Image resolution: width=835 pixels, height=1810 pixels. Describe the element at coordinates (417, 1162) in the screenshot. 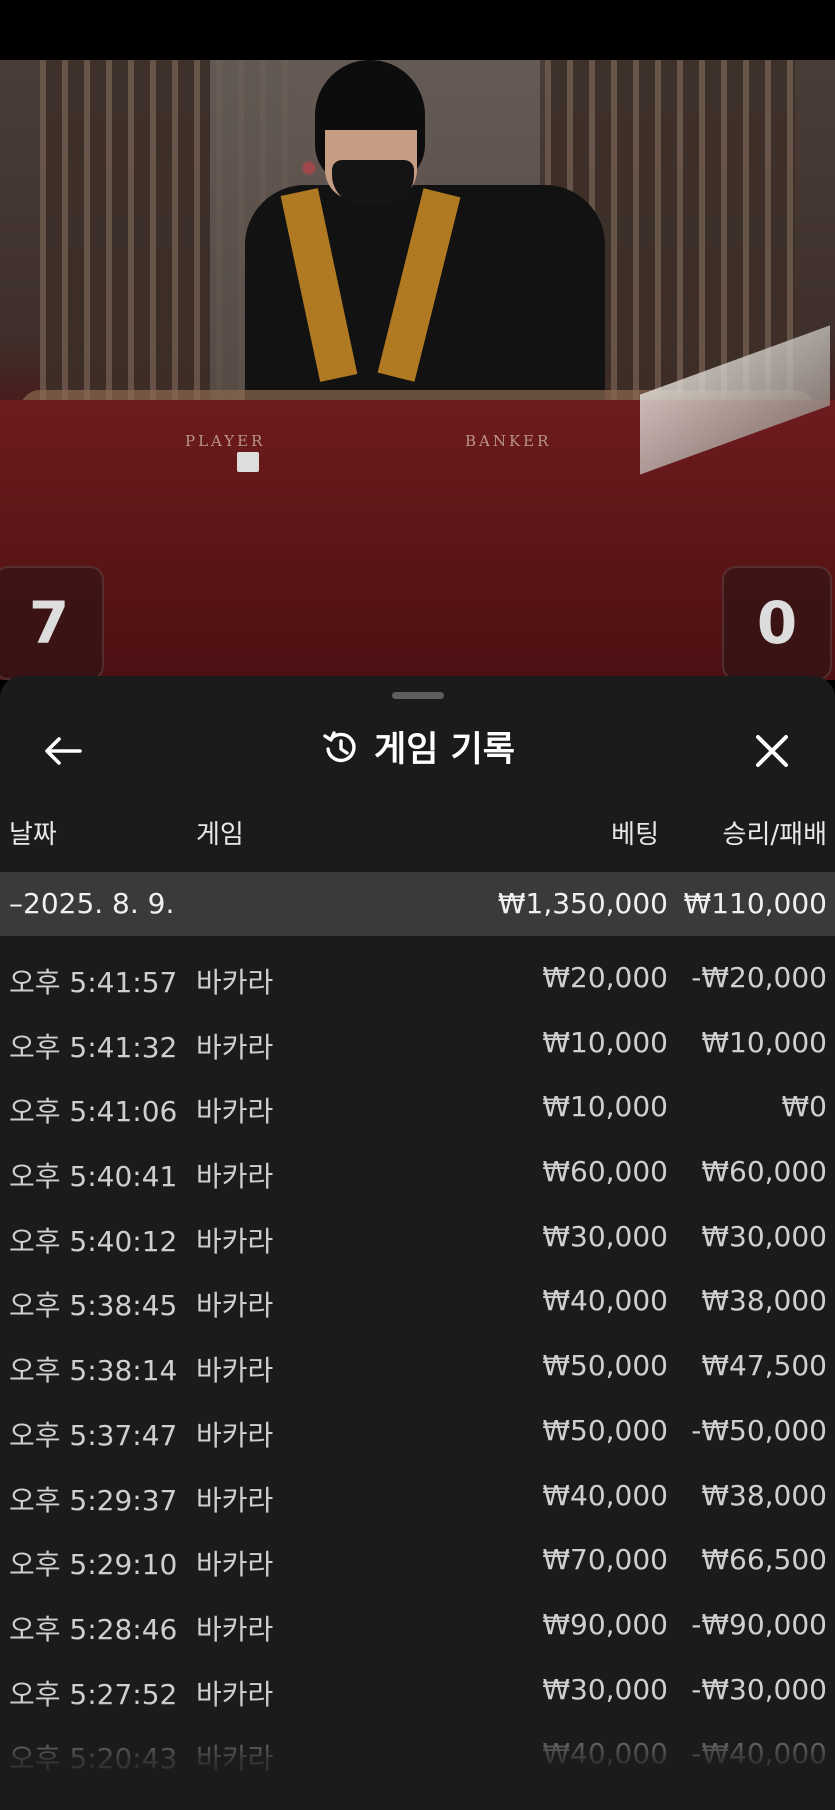

I see `history-row: 오후 5:40:41 바카라 ₩60,000 ₩60,000` at that location.